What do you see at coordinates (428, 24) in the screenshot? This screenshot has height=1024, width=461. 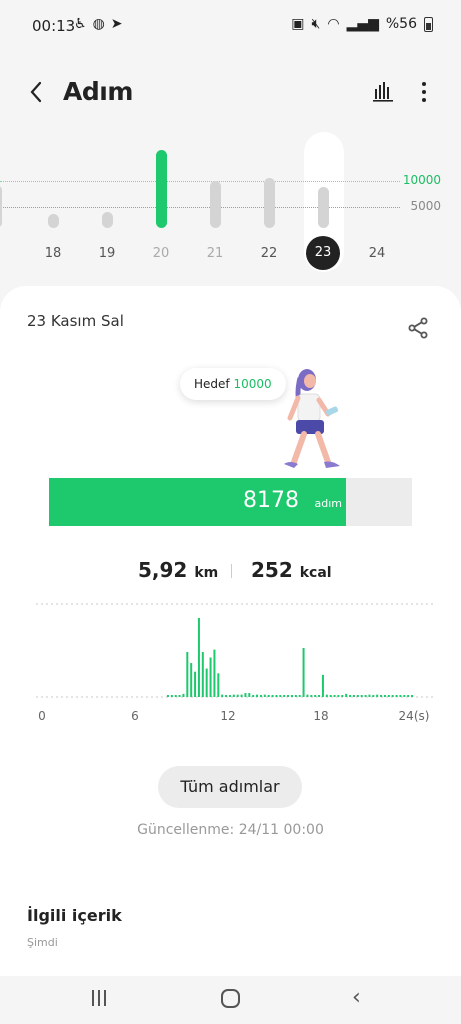 I see `battery-icon` at bounding box center [428, 24].